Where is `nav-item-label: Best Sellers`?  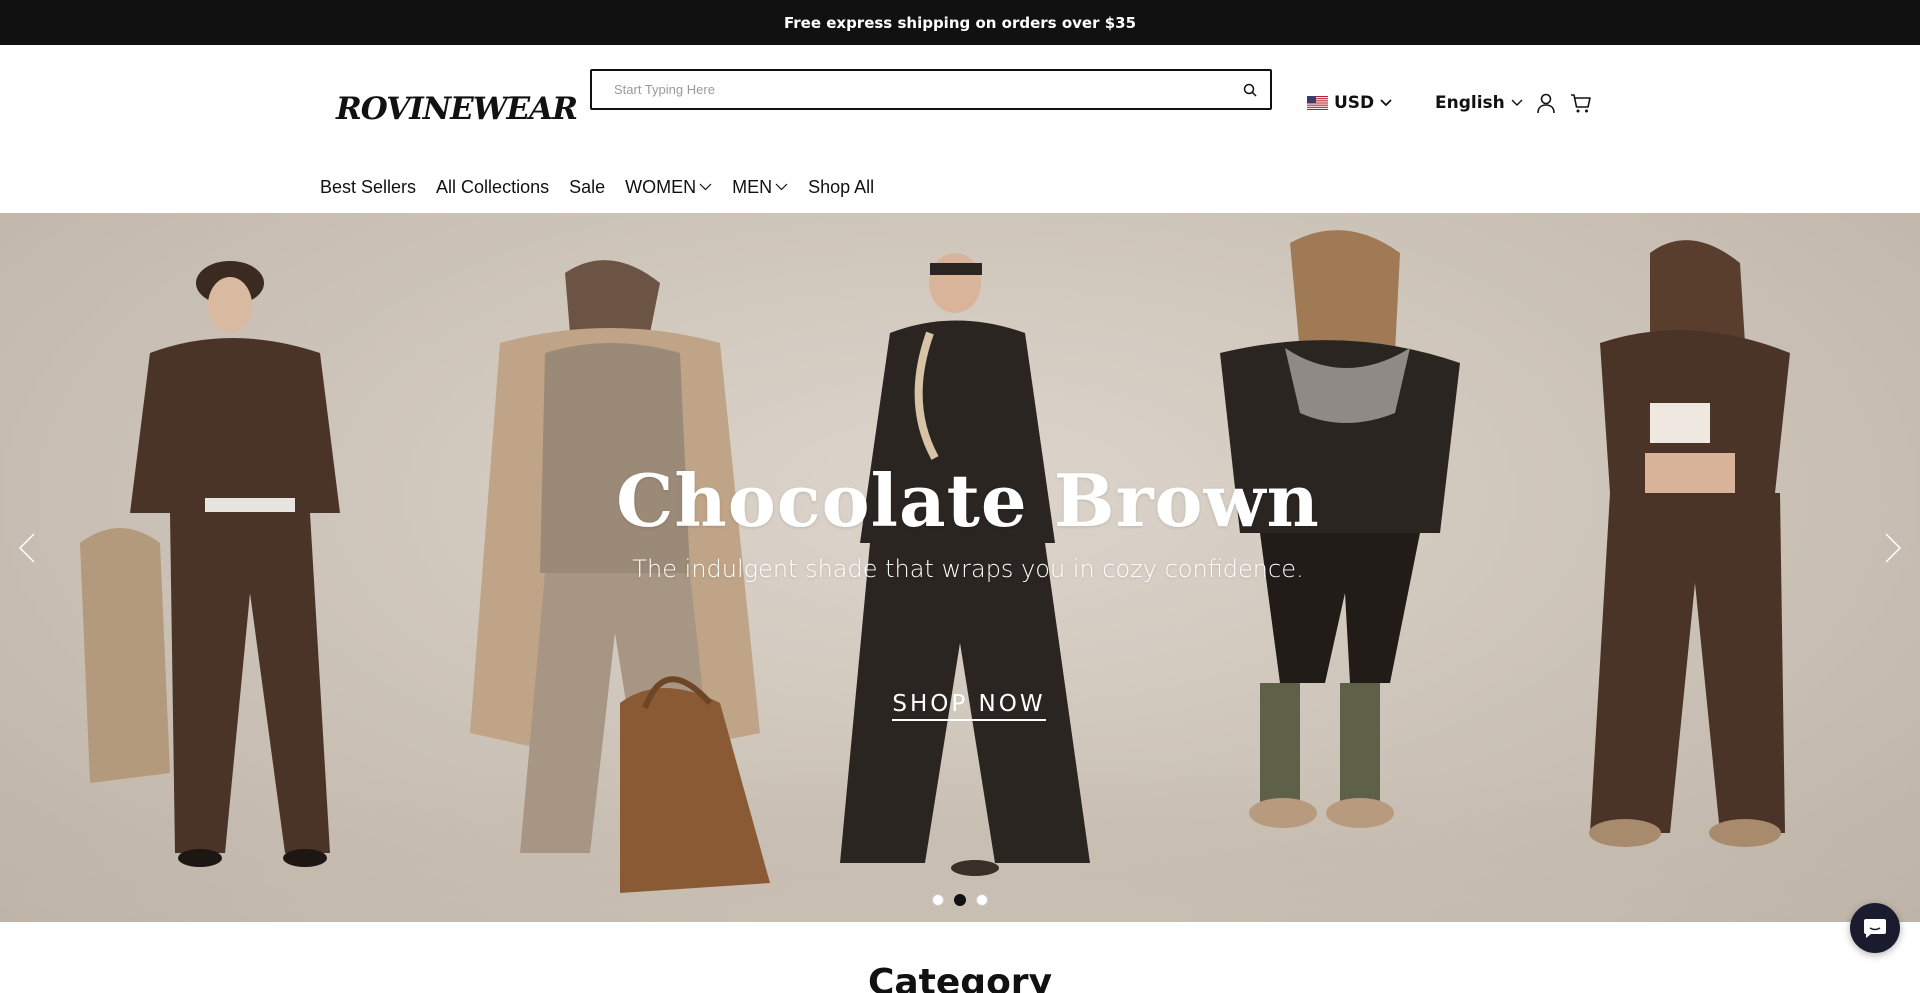 nav-item-label: Best Sellers is located at coordinates (368, 186).